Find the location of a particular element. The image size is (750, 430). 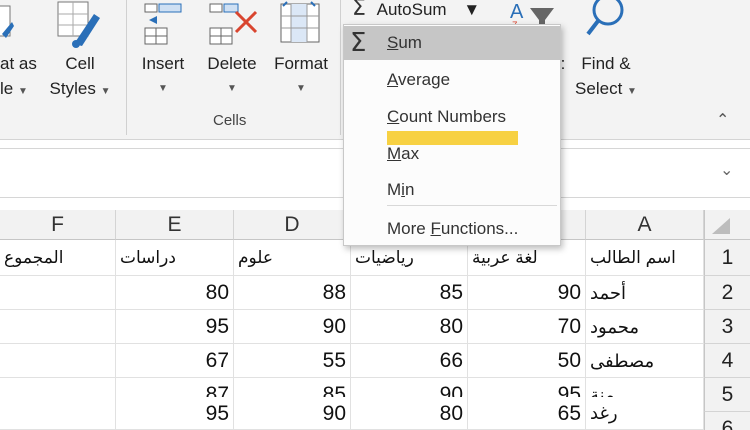

menu-item-text: ount Numbers is located at coordinates (453, 116).